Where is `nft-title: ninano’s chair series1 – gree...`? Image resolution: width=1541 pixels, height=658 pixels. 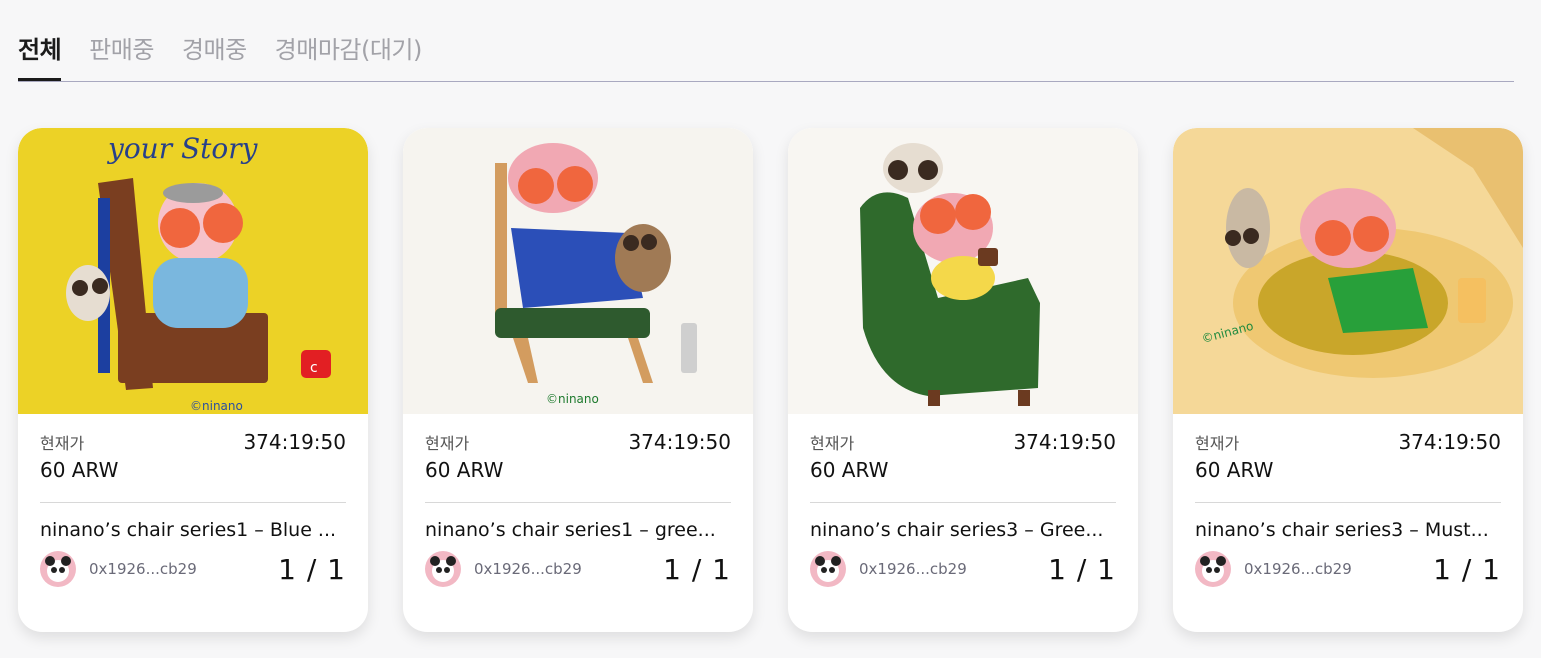
nft-title: ninano’s chair series1 – gree... is located at coordinates (578, 530).